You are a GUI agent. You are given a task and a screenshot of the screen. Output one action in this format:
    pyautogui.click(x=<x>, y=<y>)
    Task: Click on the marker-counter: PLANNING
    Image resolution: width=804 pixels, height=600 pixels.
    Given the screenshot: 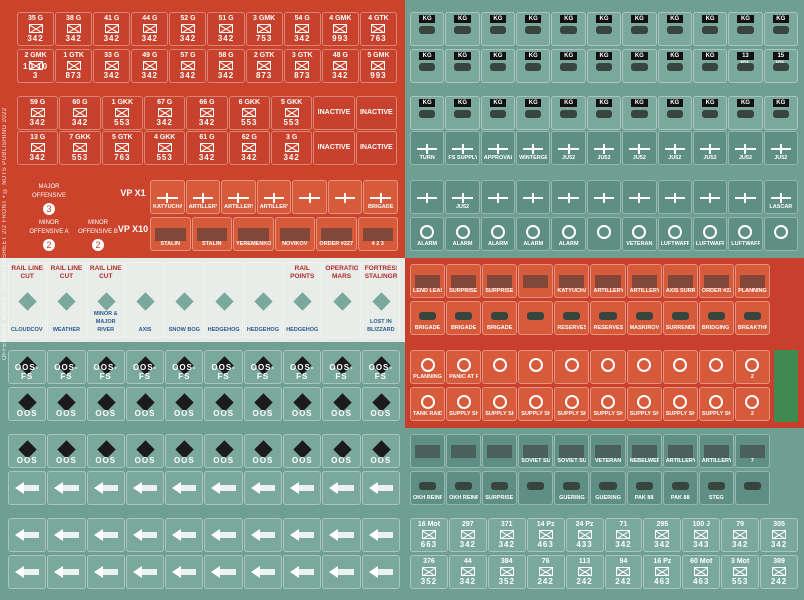 What is the action you would take?
    pyautogui.click(x=428, y=367)
    